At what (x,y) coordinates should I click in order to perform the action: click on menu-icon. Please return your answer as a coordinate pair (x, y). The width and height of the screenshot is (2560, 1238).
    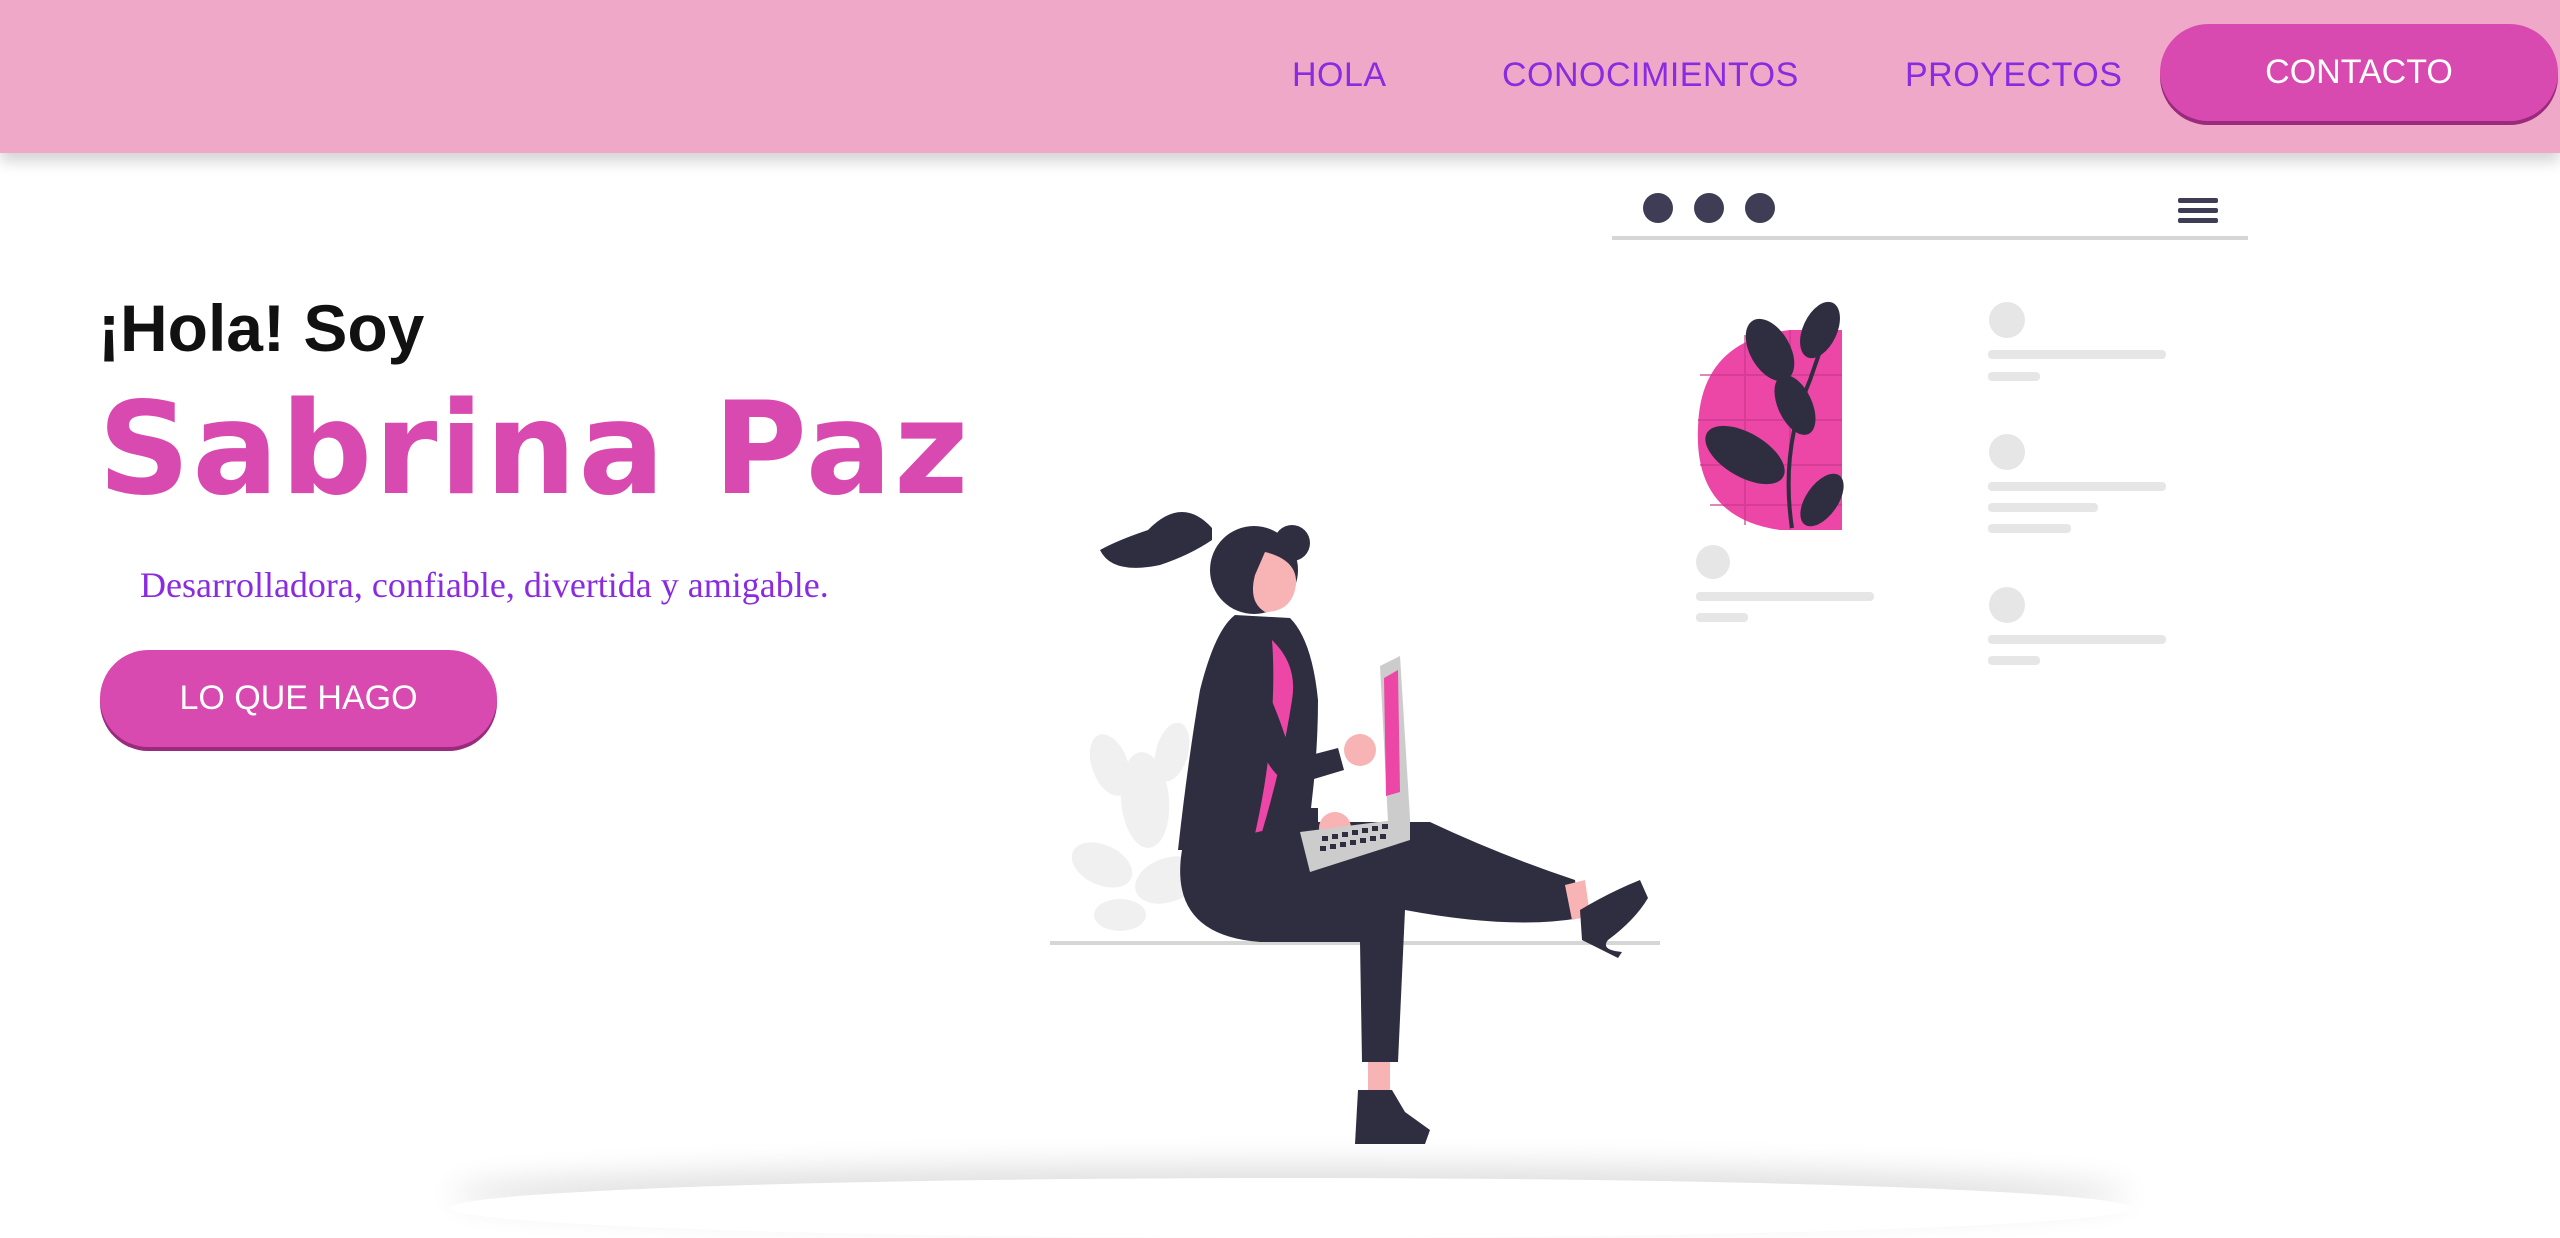
    Looking at the image, I should click on (2198, 210).